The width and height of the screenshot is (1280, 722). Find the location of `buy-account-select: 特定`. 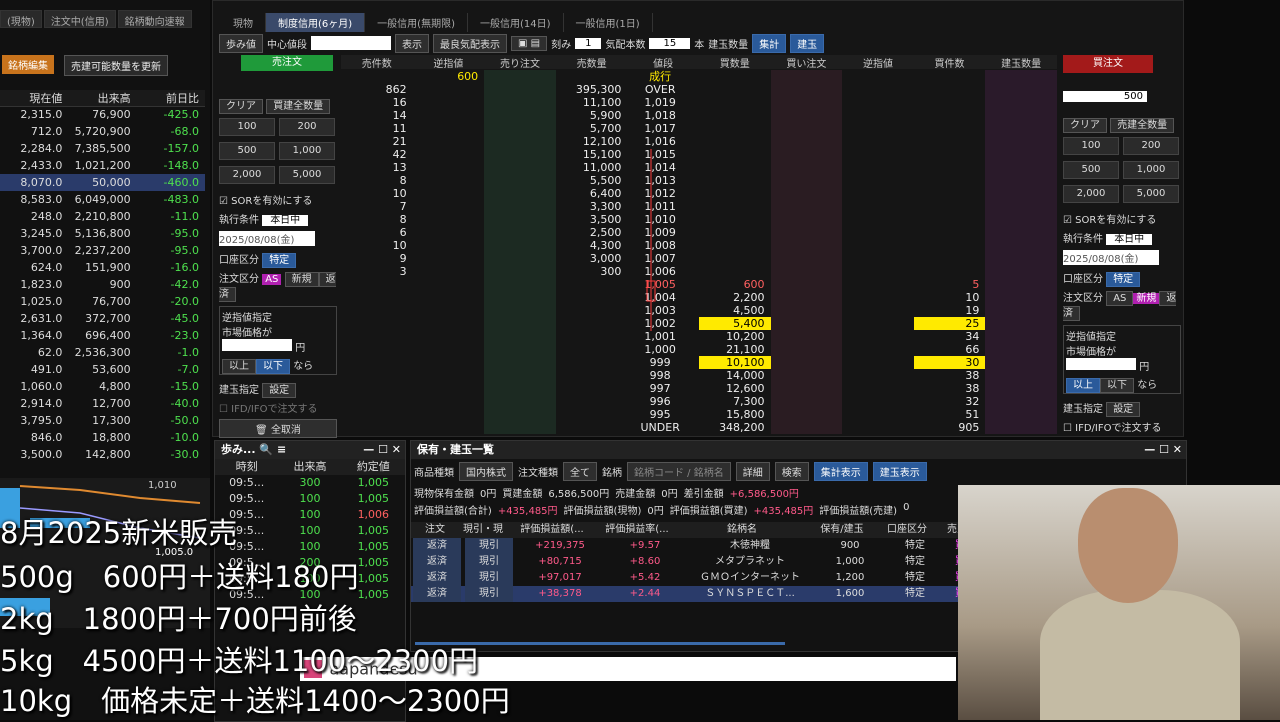

buy-account-select: 特定 is located at coordinates (1123, 279).